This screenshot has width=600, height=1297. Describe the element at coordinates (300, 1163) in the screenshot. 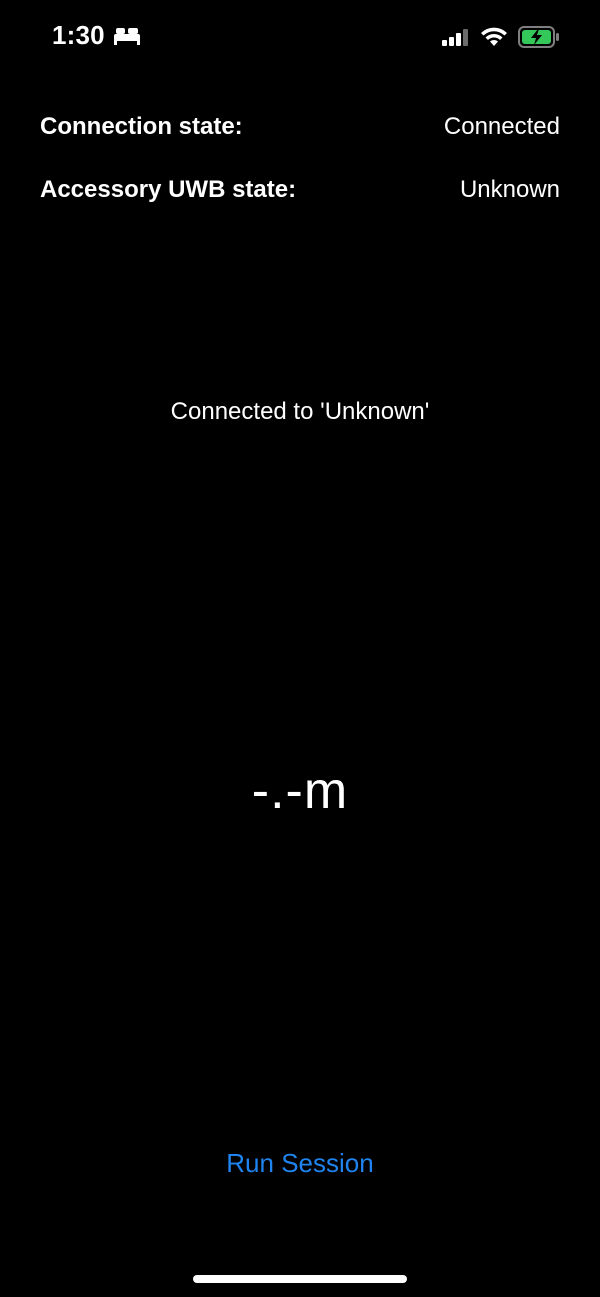

I see `run-session-button: Run Session` at that location.